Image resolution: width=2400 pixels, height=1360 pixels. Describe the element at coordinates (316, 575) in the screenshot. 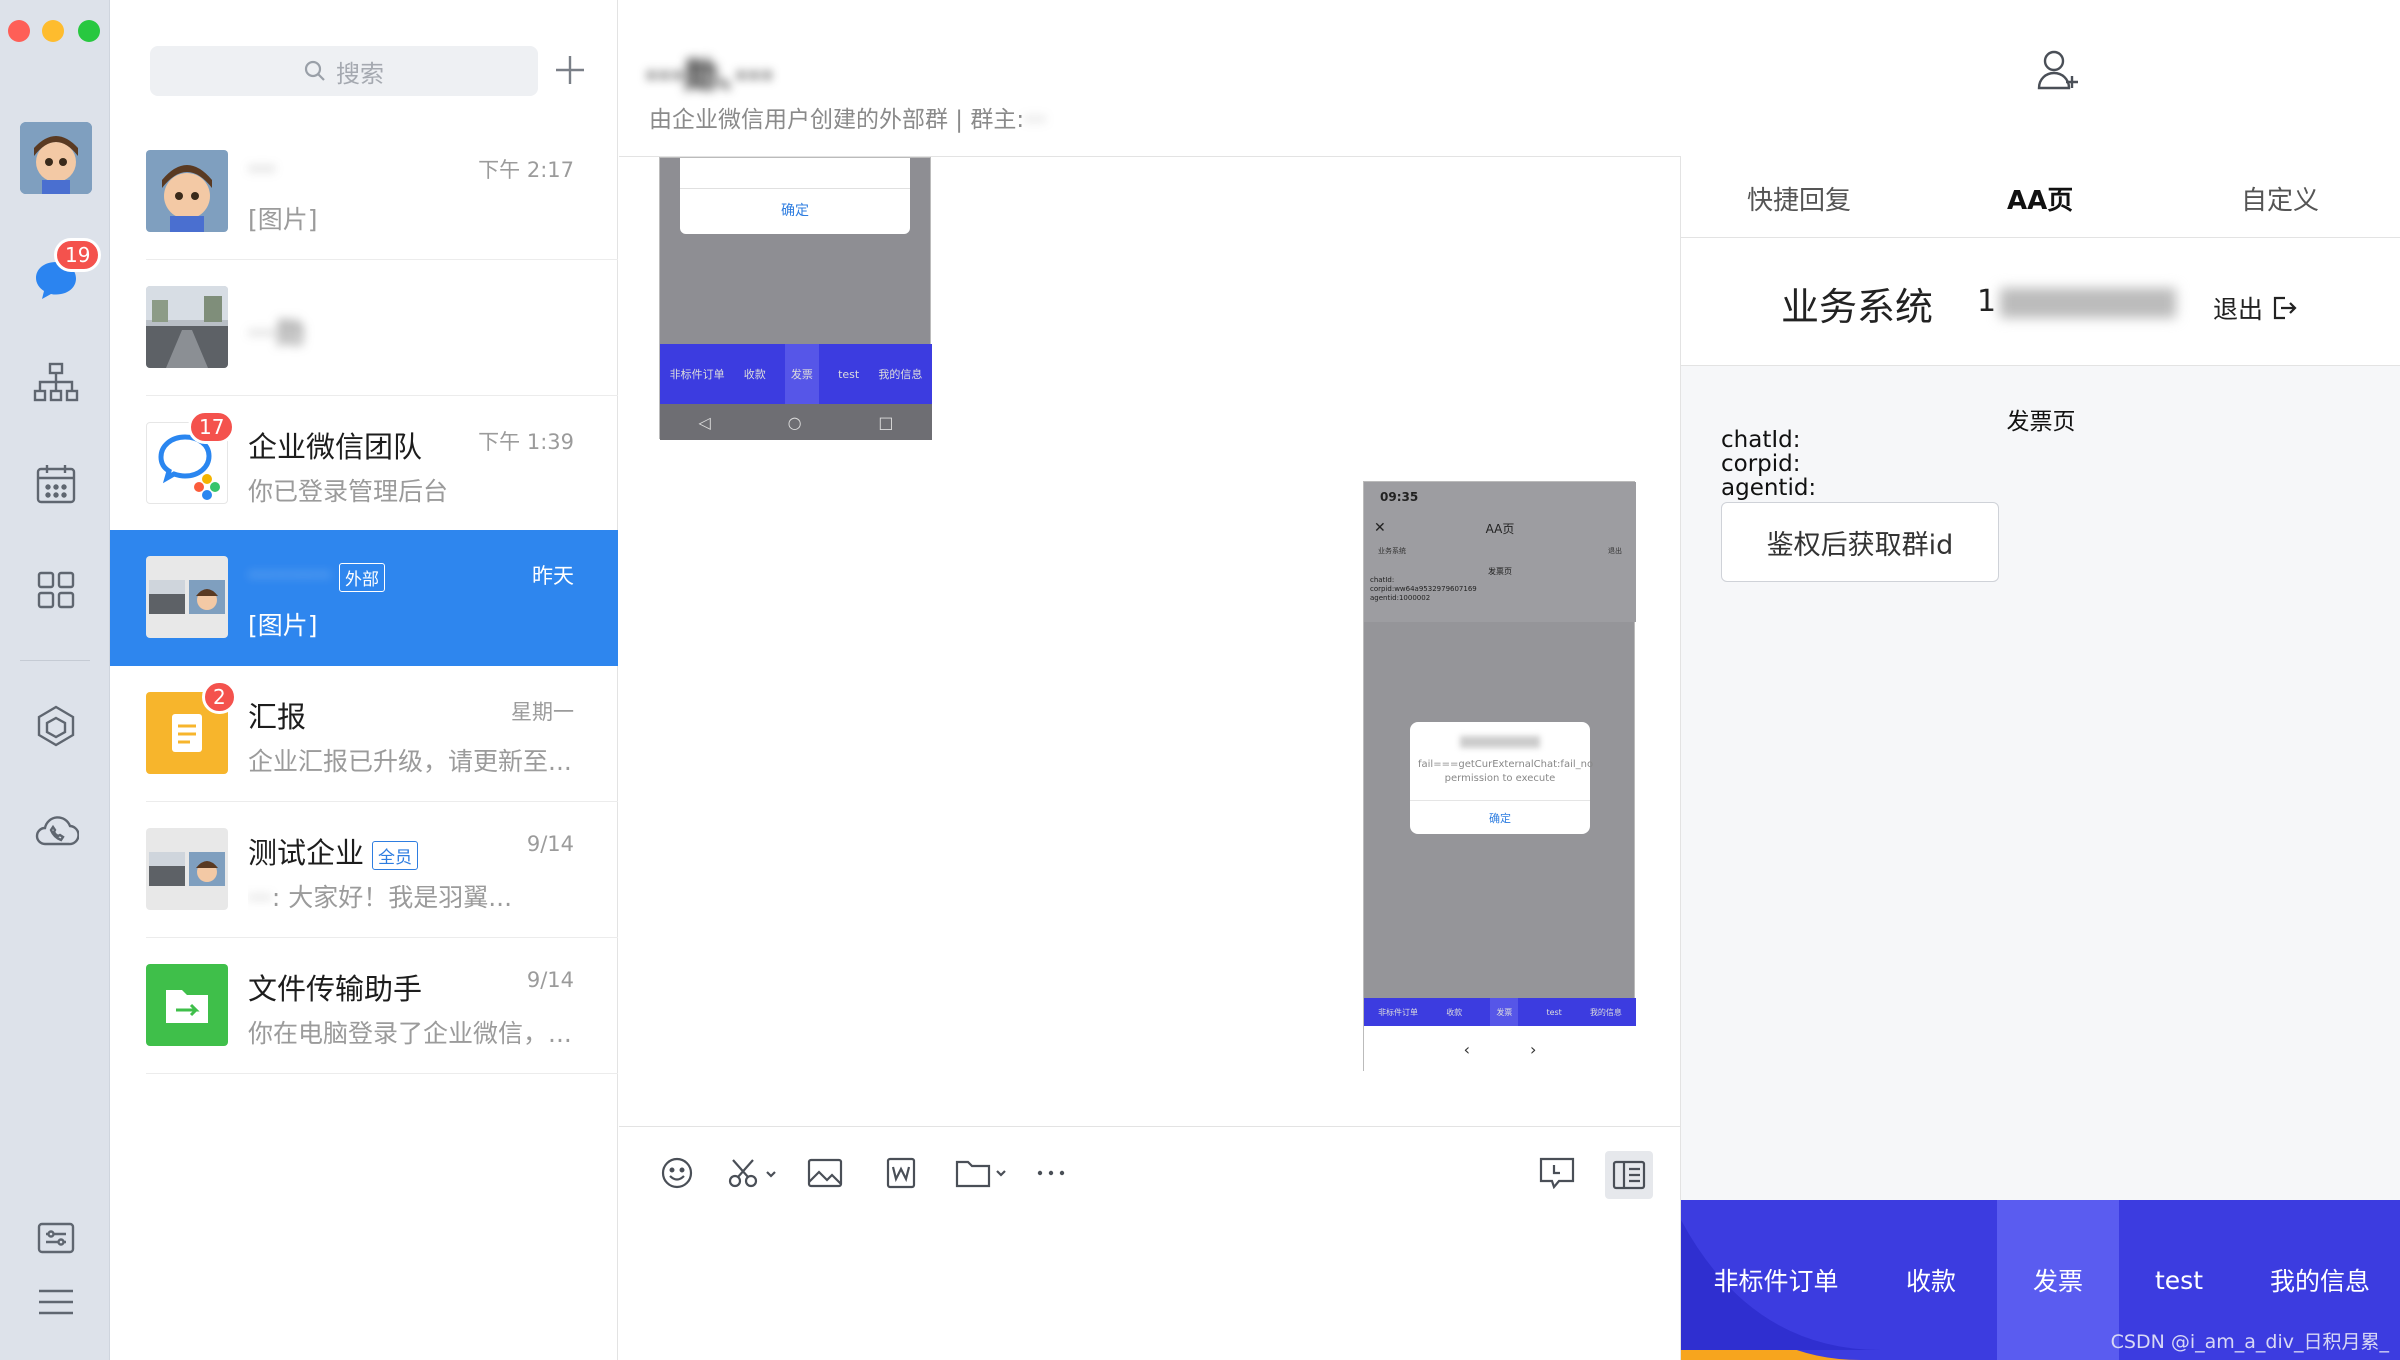

I see `chat-name: ········· 外部` at that location.